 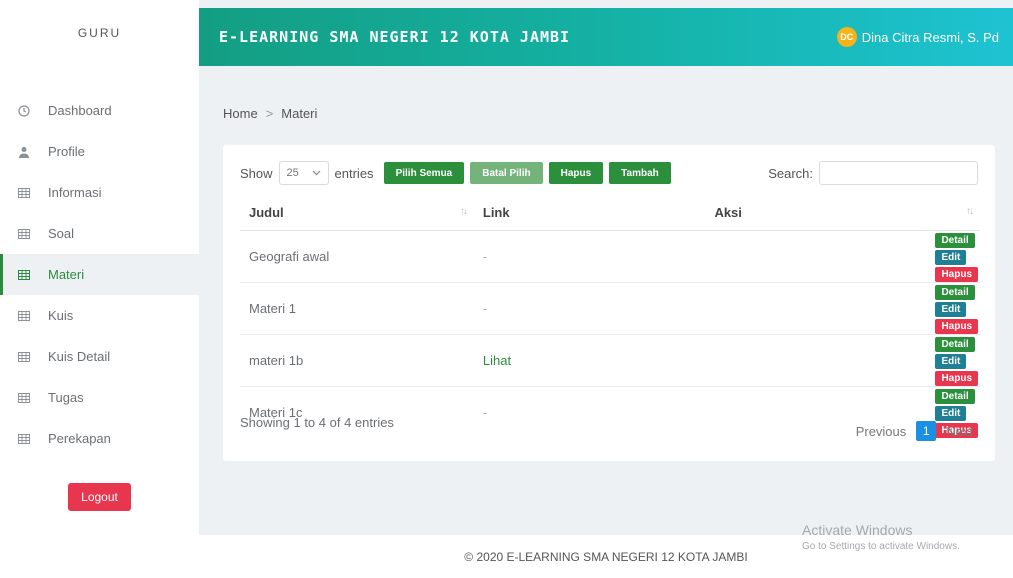 What do you see at coordinates (66, 274) in the screenshot?
I see `sidebar-item-label: Materi` at bounding box center [66, 274].